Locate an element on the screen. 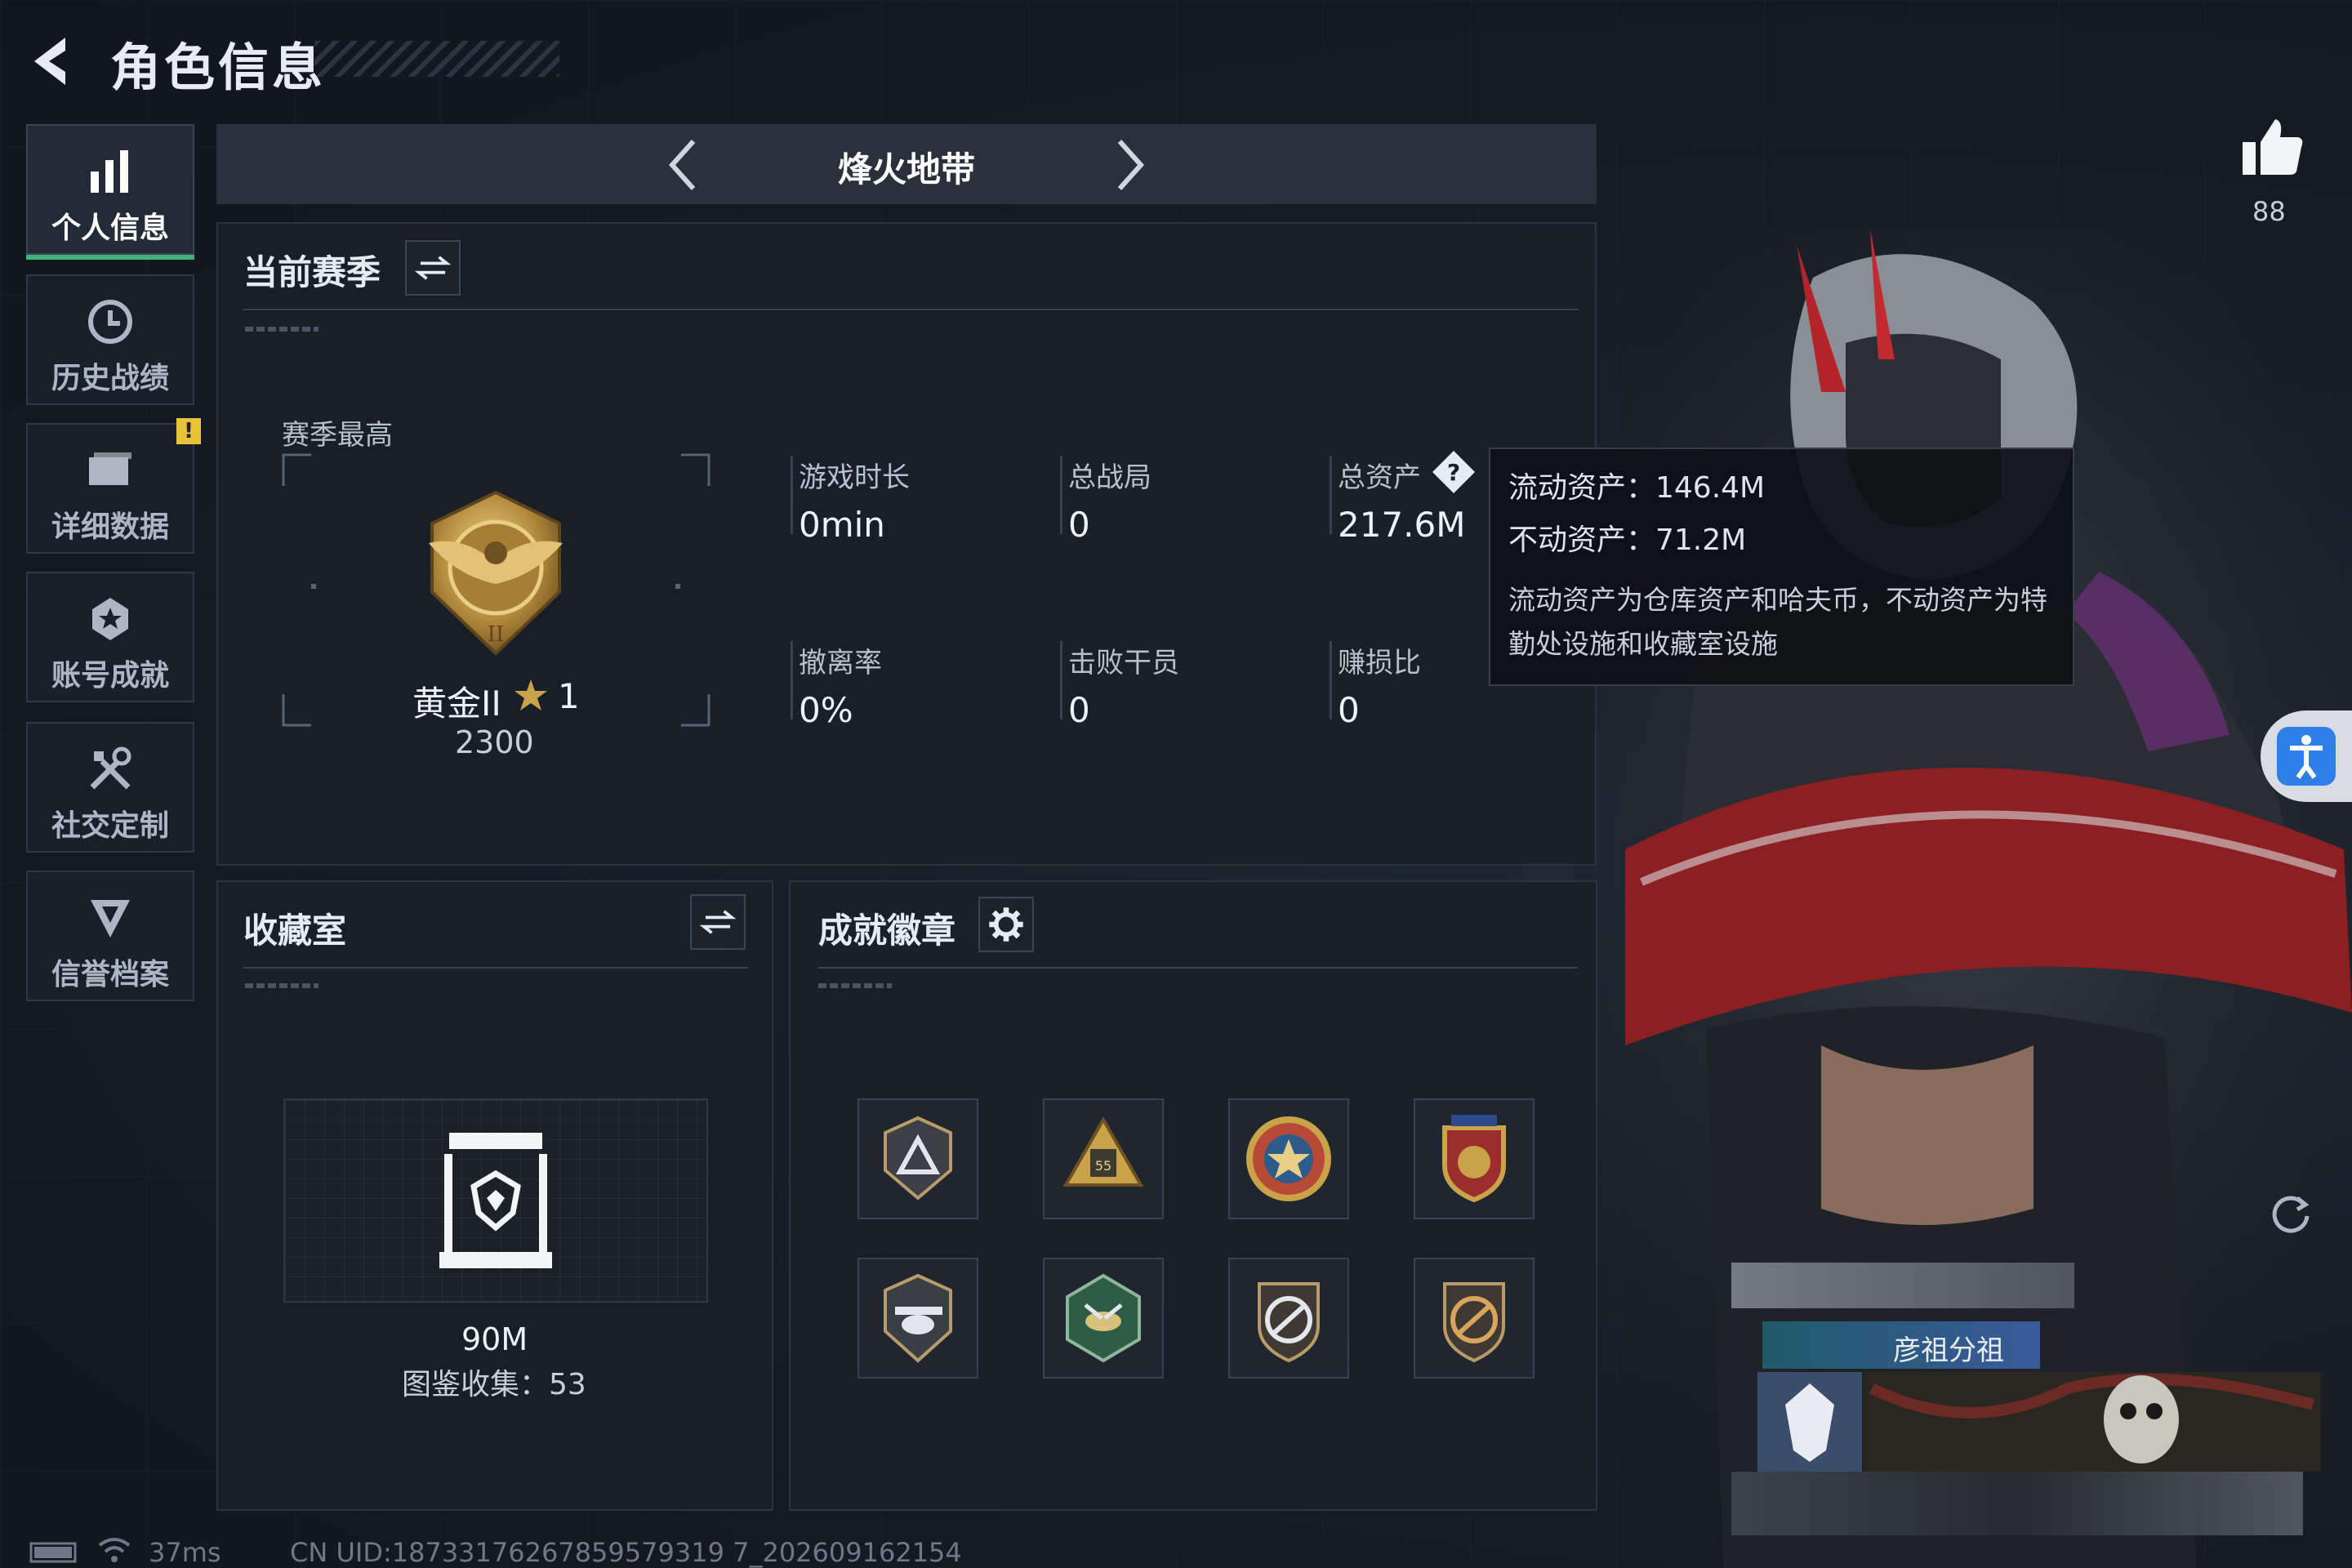  stat-label-profit-loss: 赚损比 is located at coordinates (1379, 663).